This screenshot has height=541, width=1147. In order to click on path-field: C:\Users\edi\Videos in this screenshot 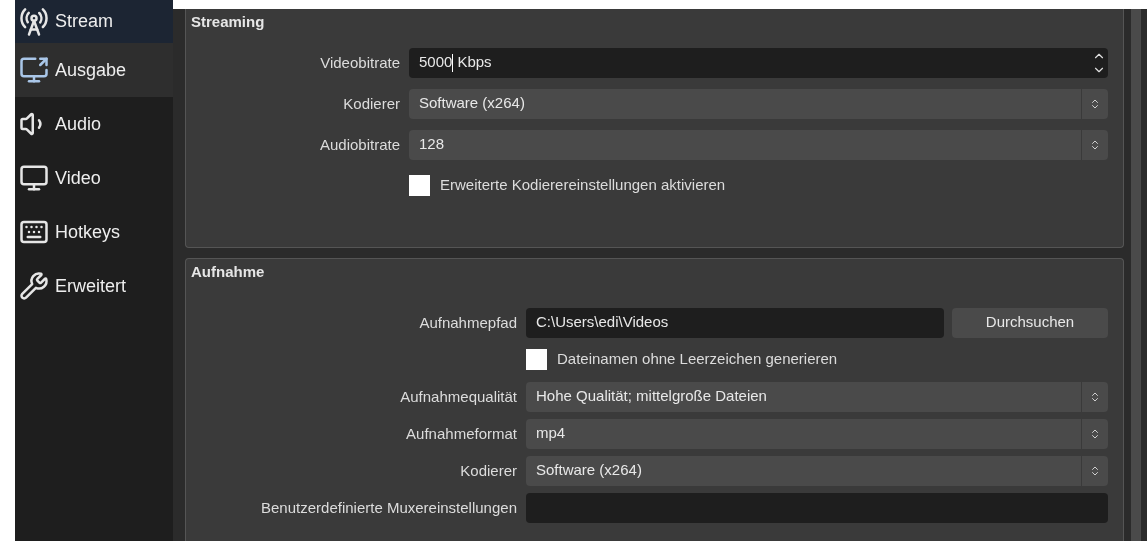, I will do `click(735, 322)`.